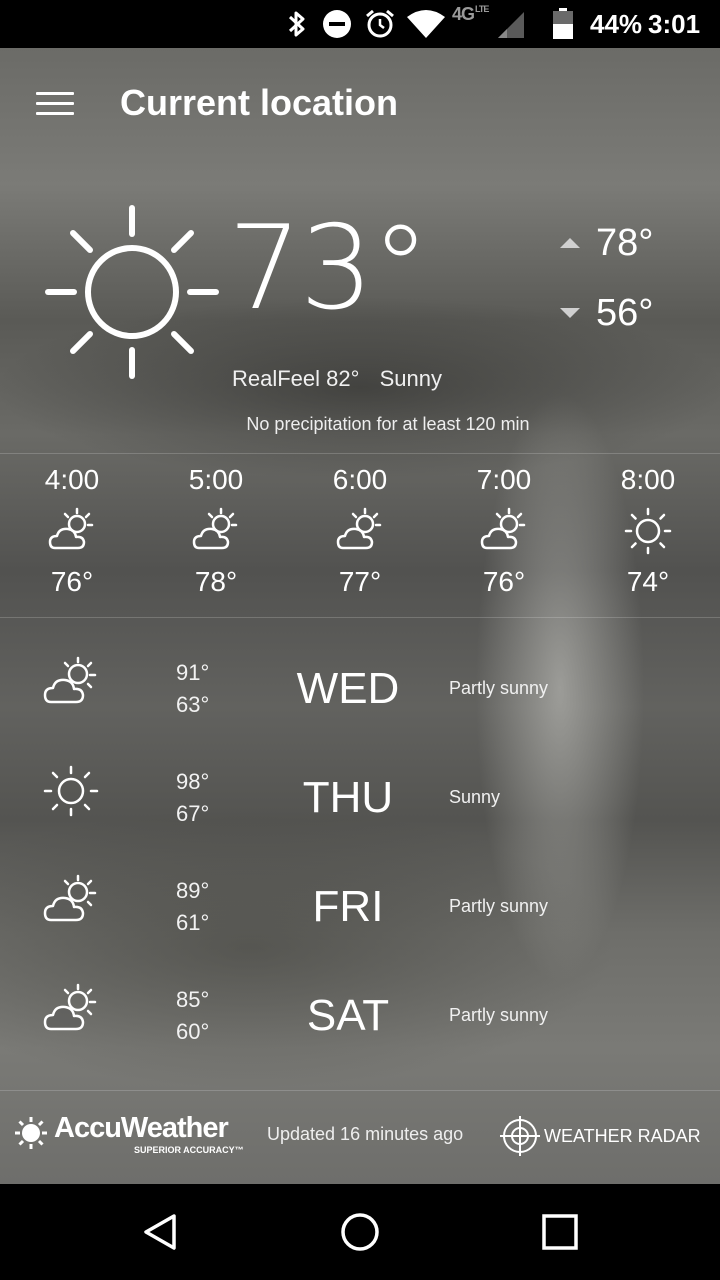  I want to click on day-high: 91°, so click(193, 672).